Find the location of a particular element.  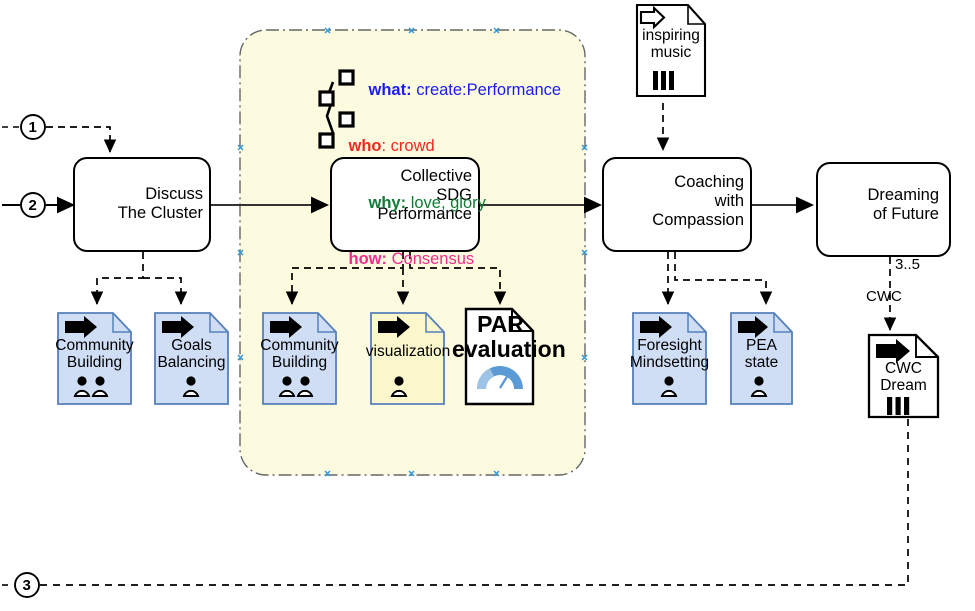

spec-key-who: who is located at coordinates (365, 146).